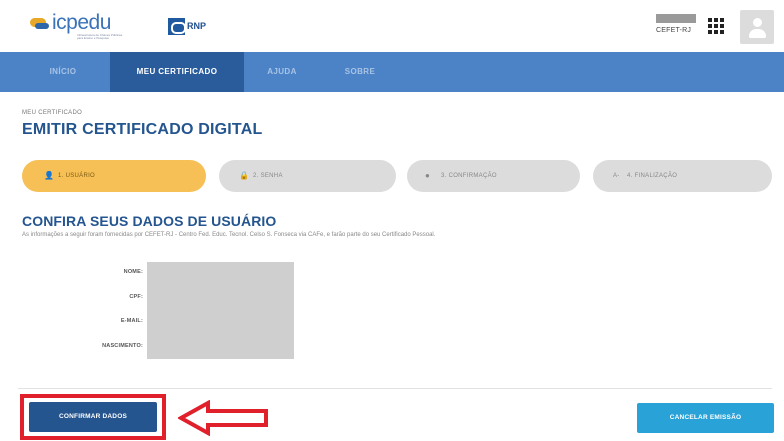  What do you see at coordinates (244, 175) in the screenshot?
I see `lock-icon: 🔒` at bounding box center [244, 175].